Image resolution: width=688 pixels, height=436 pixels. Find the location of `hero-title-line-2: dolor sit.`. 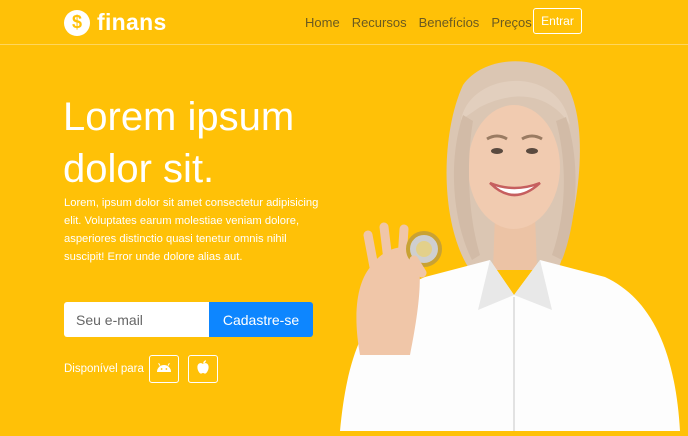

hero-title-line-2: dolor sit. is located at coordinates (139, 169).